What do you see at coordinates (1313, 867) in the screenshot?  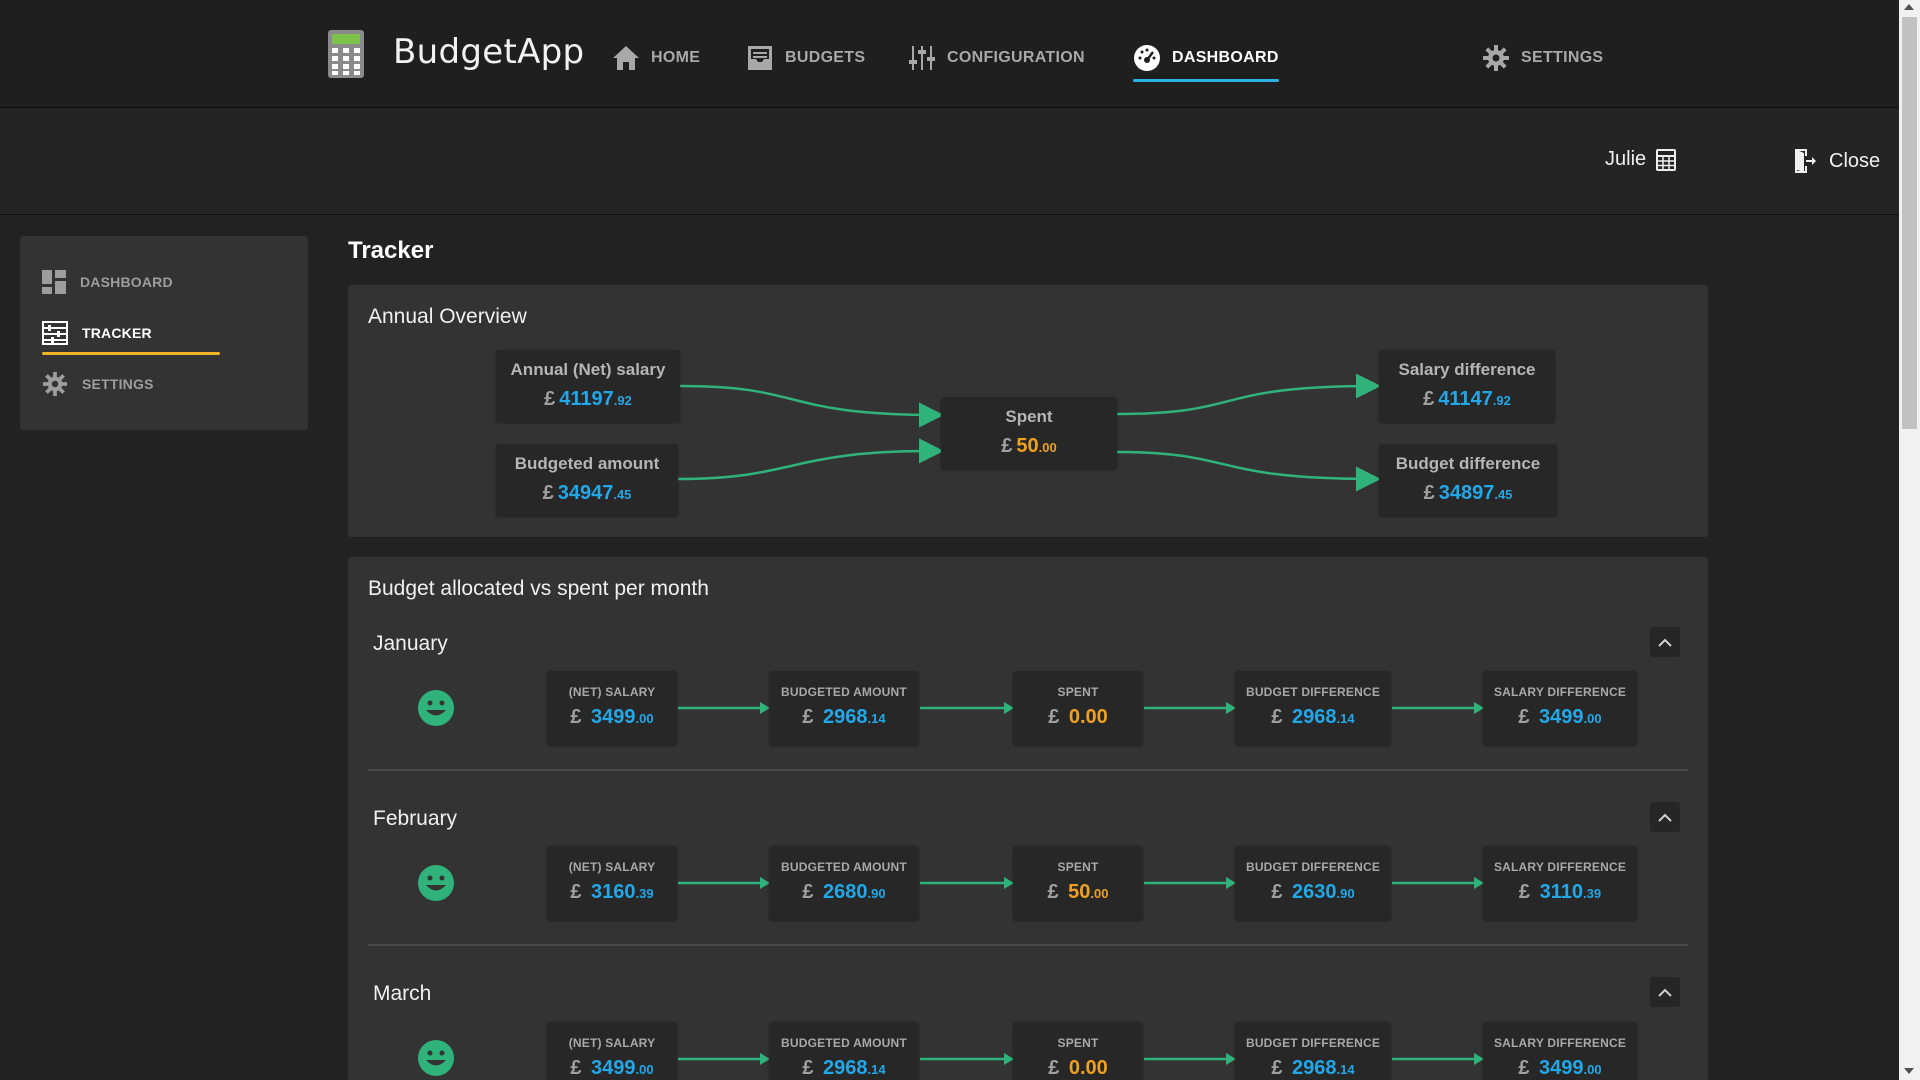 I see `card-label: BUDGET DIFFERENCE` at bounding box center [1313, 867].